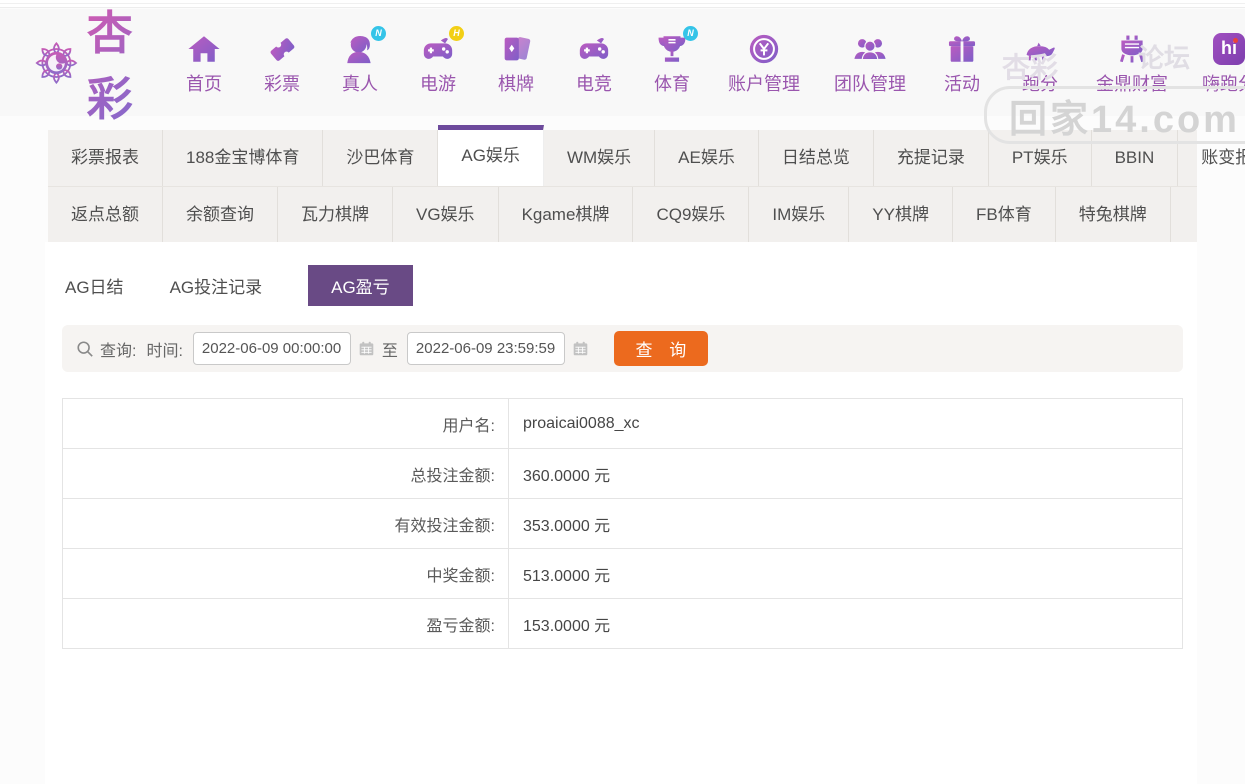 This screenshot has width=1245, height=784. What do you see at coordinates (363, 46) in the screenshot?
I see `live-person-icon: N` at bounding box center [363, 46].